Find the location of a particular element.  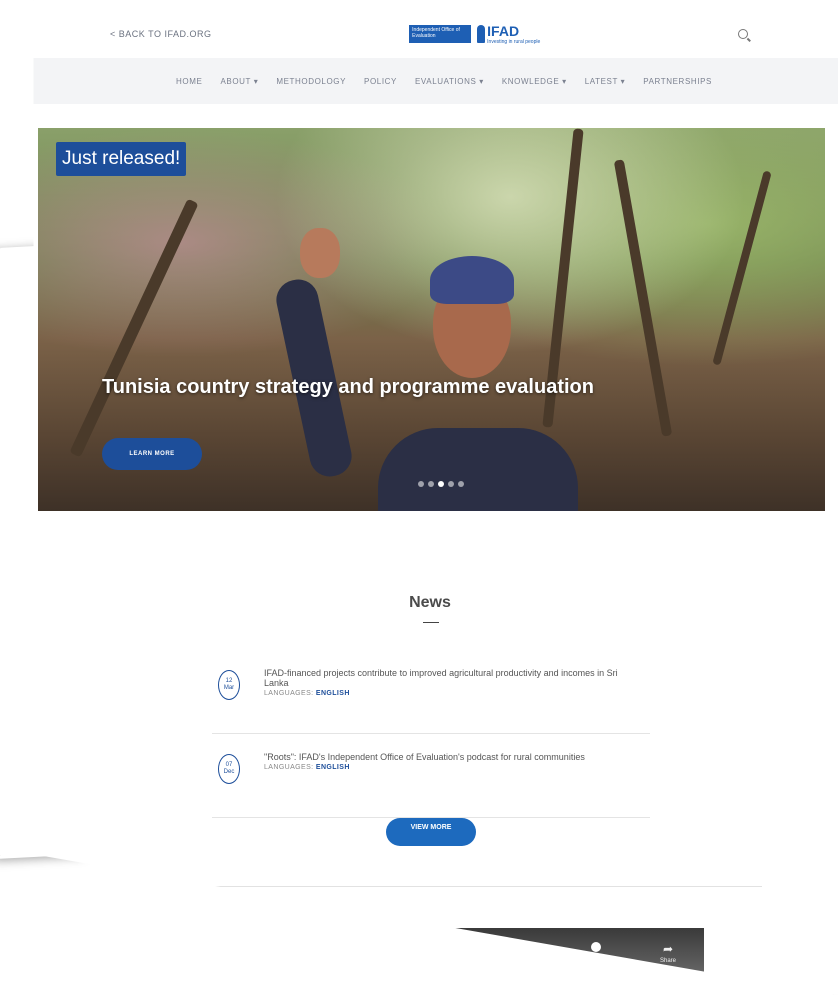

date-day: 07 is located at coordinates (229, 765).